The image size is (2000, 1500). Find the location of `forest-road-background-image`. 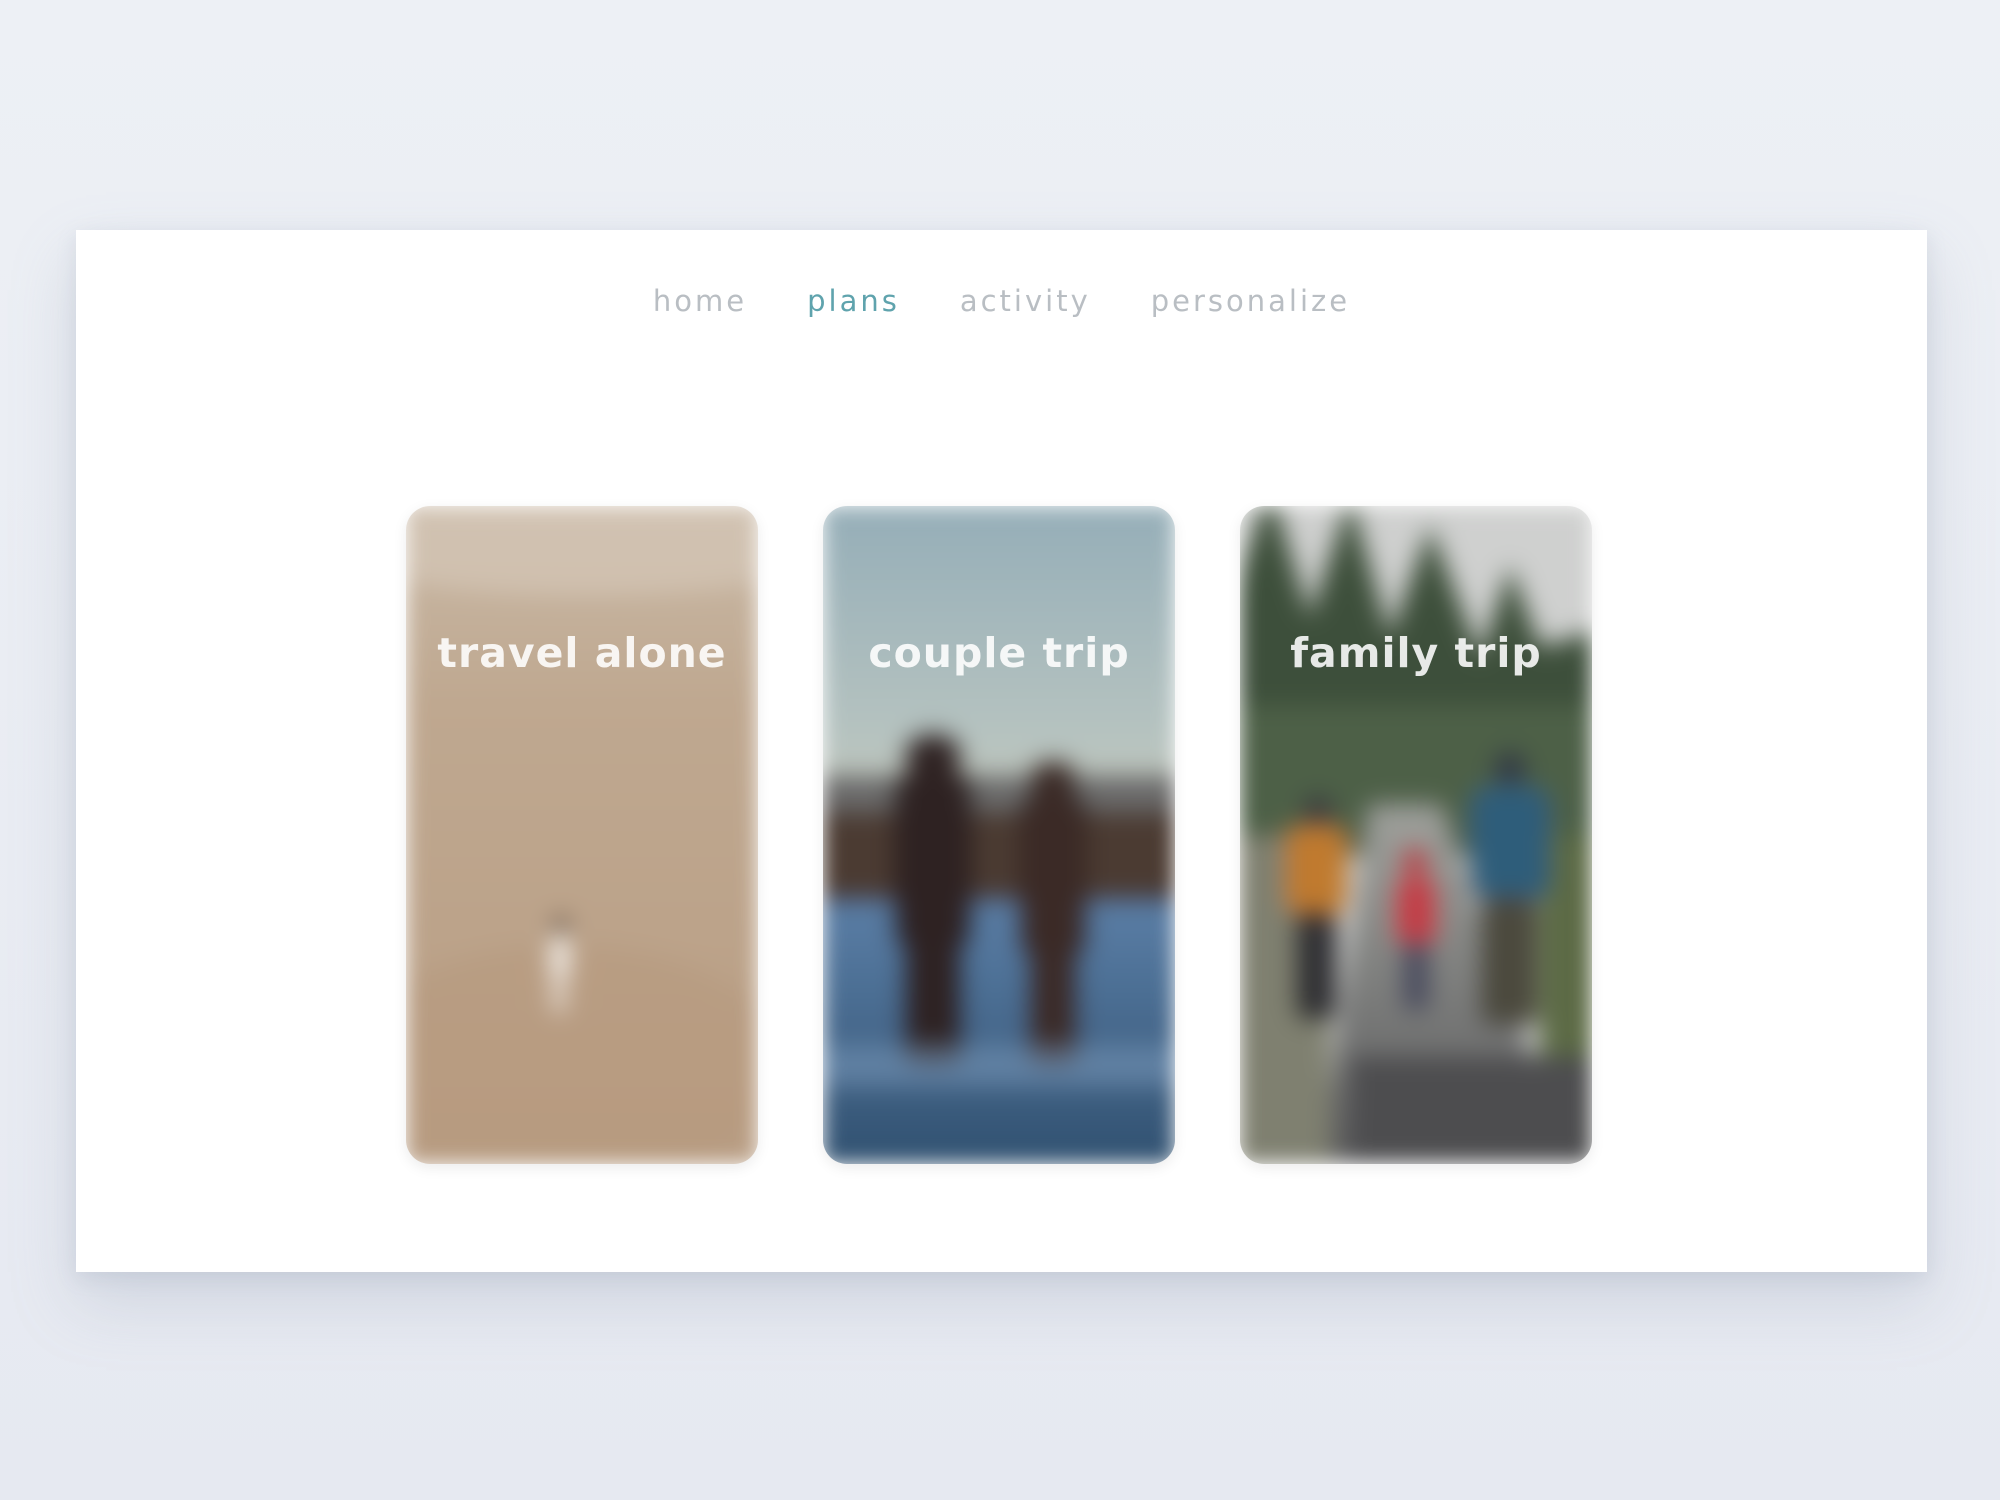

forest-road-background-image is located at coordinates (1416, 835).